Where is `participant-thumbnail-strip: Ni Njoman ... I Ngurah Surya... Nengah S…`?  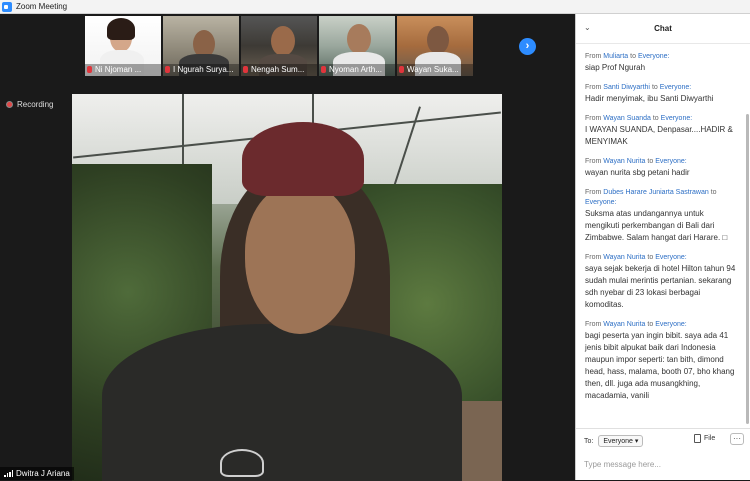 participant-thumbnail-strip: Ni Njoman ... I Ngurah Surya... Nengah S… is located at coordinates (279, 46).